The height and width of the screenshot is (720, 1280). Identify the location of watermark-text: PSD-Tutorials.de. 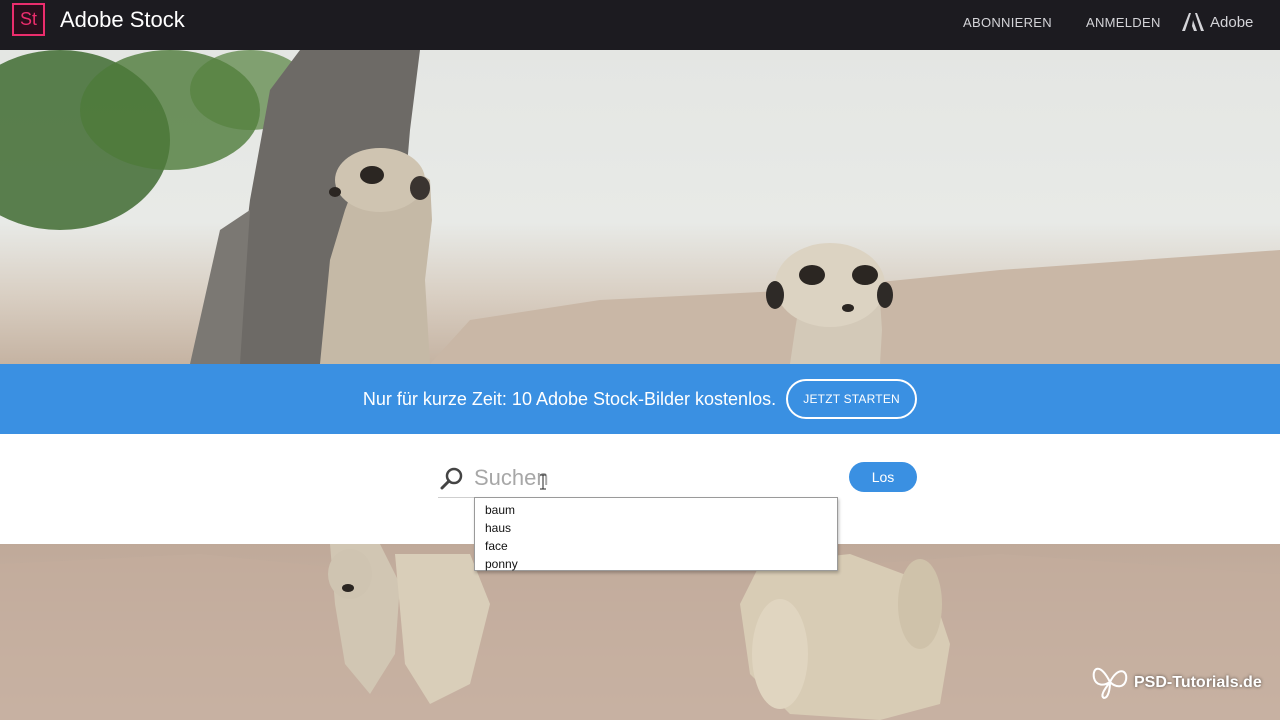
(1198, 682).